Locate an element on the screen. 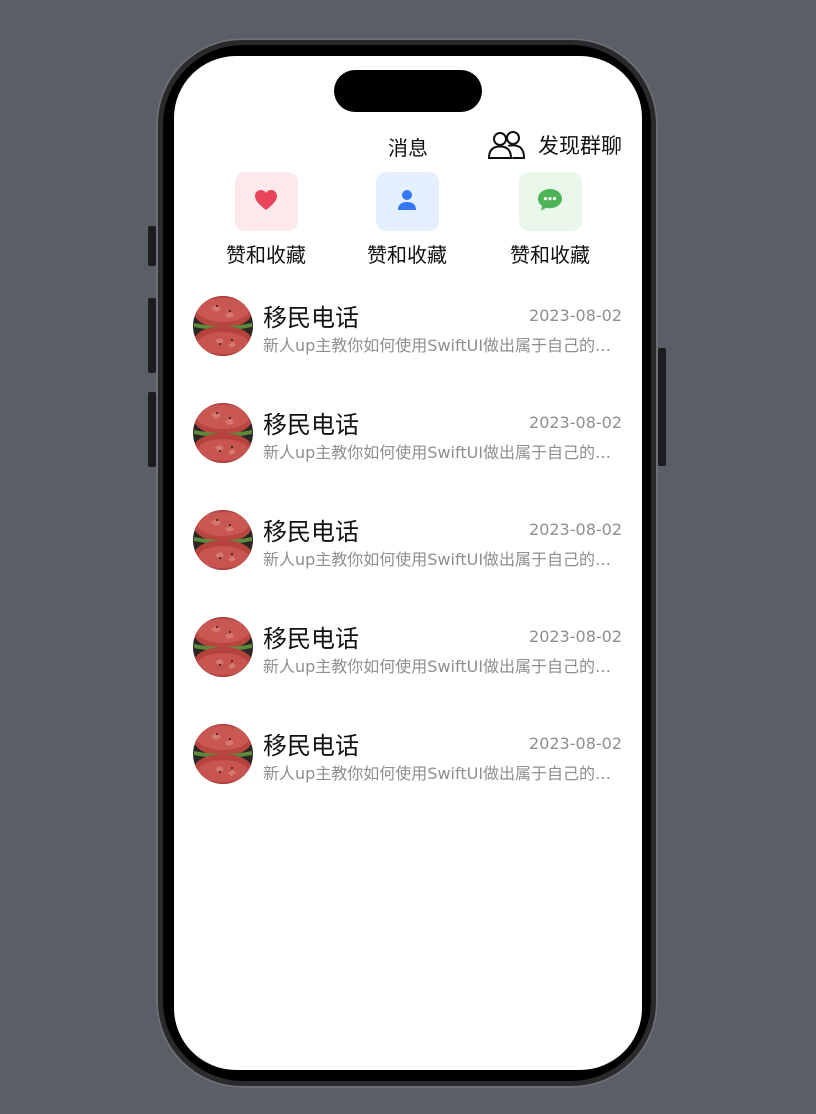  chat-bubble-icon is located at coordinates (550, 202).